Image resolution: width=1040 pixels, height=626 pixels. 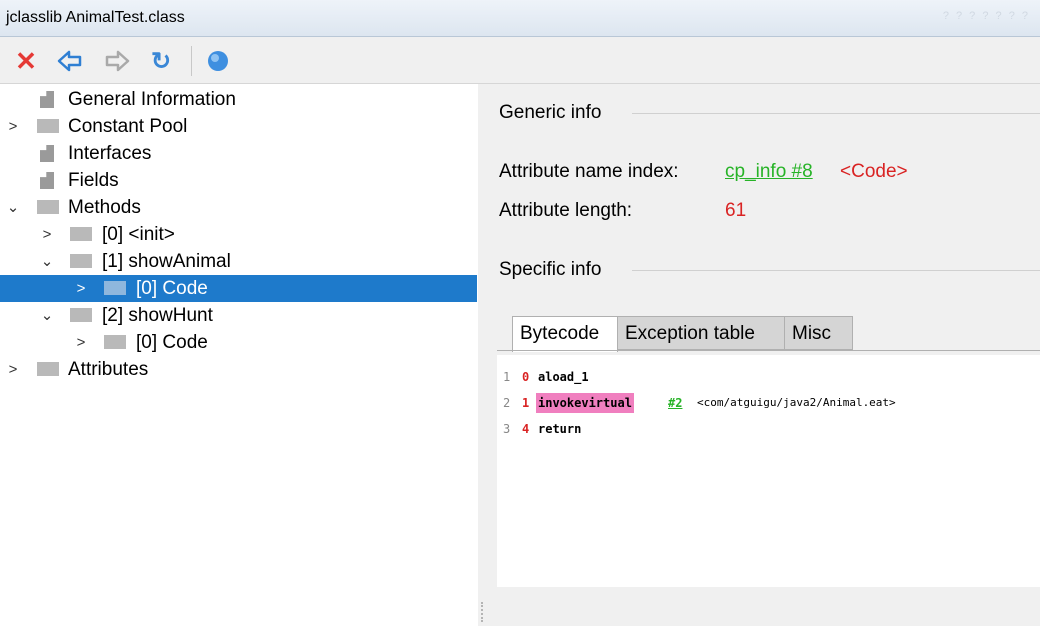 What do you see at coordinates (701, 333) in the screenshot?
I see `tab-exception-table: Exception table` at bounding box center [701, 333].